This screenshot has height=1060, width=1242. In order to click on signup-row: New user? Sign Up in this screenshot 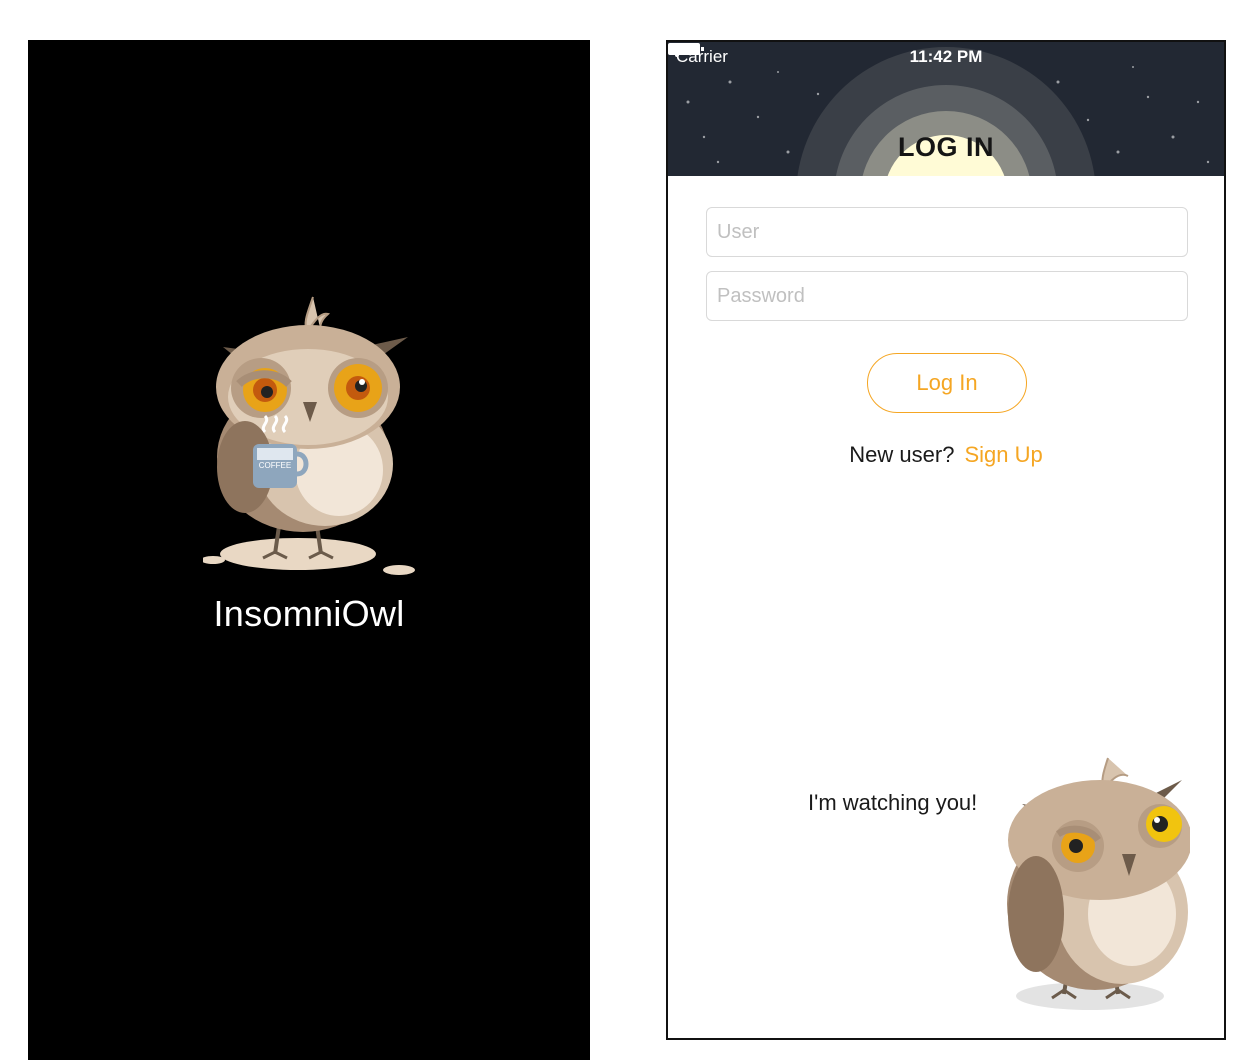, I will do `click(946, 455)`.